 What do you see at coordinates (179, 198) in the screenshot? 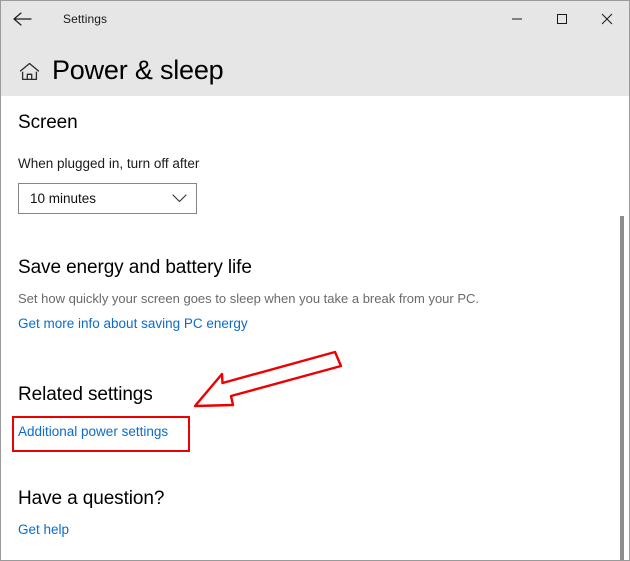
I see `chevron-down-icon` at bounding box center [179, 198].